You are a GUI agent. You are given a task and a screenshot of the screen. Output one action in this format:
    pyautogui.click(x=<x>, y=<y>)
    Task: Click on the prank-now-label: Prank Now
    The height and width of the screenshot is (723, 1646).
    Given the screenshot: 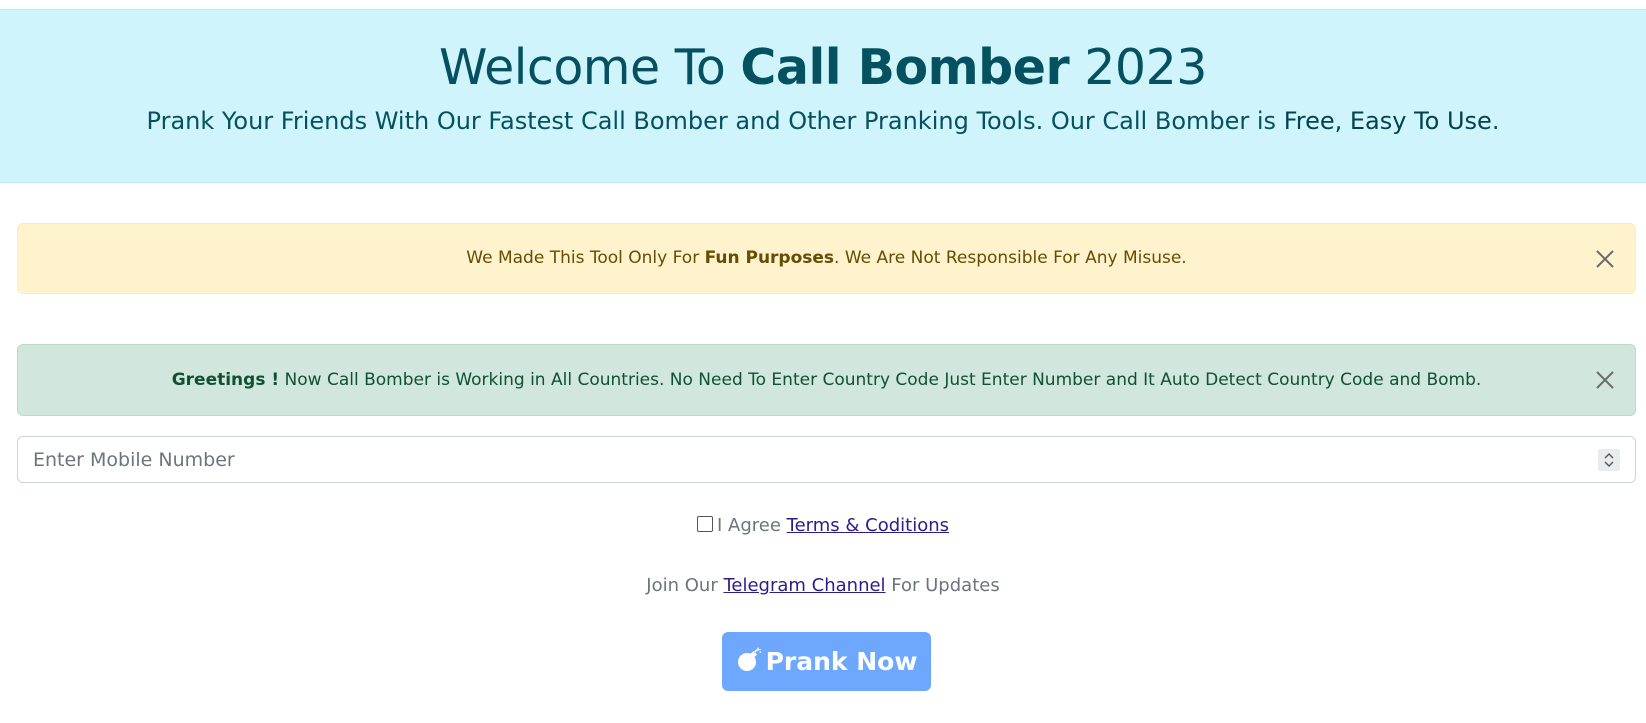 What is the action you would take?
    pyautogui.click(x=841, y=661)
    